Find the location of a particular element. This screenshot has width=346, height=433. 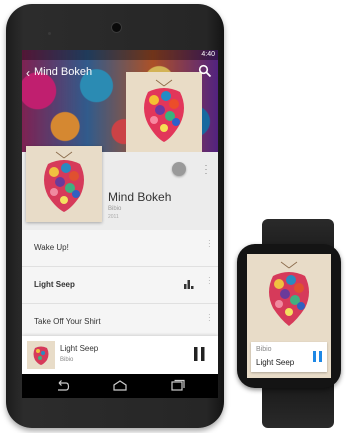

album-artist: Bibio is located at coordinates (115, 209).